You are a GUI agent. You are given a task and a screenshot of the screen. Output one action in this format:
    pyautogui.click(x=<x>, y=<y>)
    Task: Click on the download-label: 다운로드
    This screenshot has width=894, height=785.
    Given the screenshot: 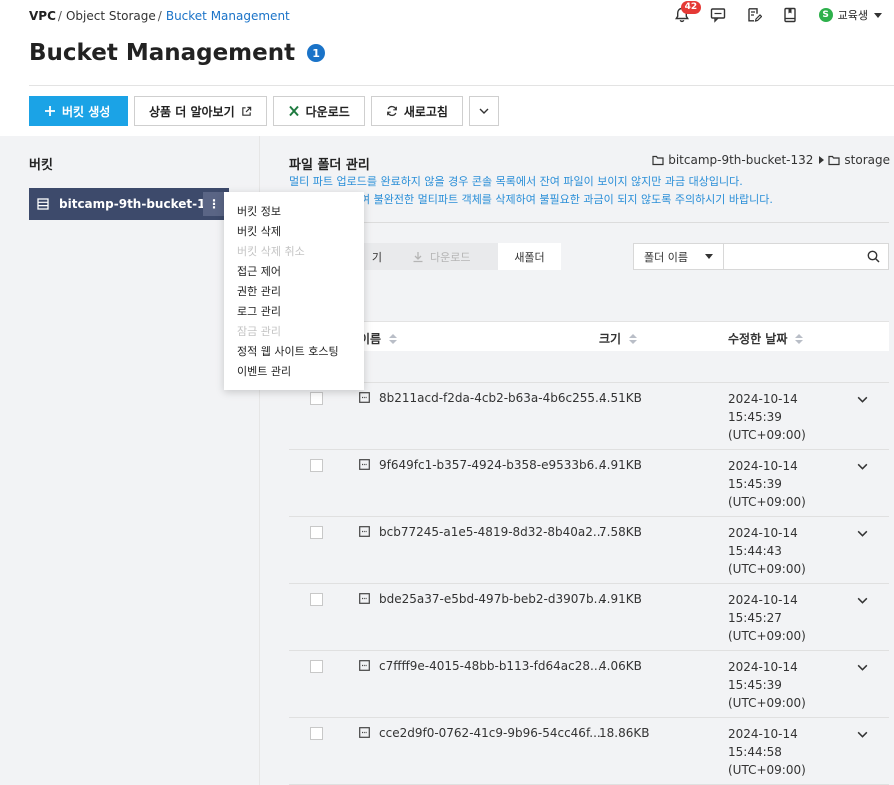 What is the action you would take?
    pyautogui.click(x=327, y=111)
    